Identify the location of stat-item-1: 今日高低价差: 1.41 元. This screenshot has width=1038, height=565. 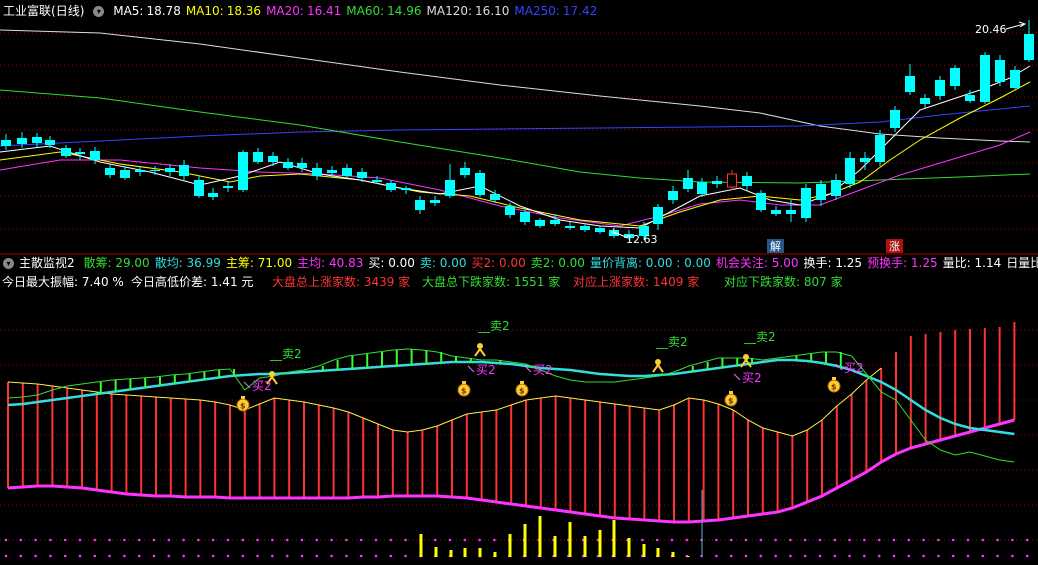
(192, 282).